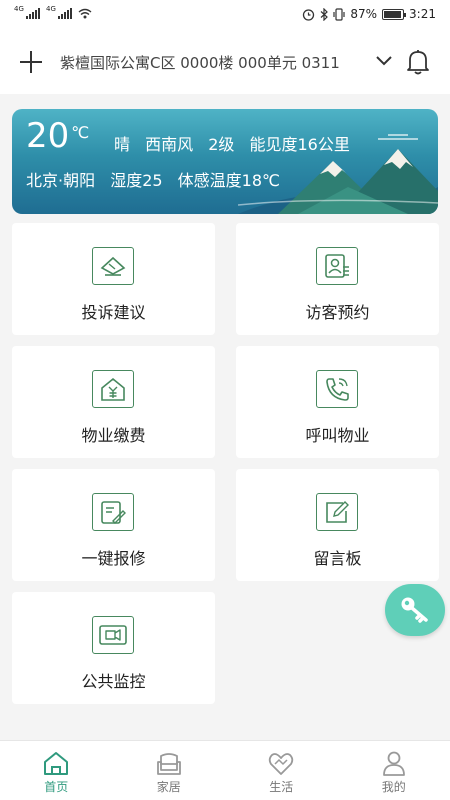 This screenshot has width=450, height=800. What do you see at coordinates (418, 62) in the screenshot?
I see `bell-icon` at bounding box center [418, 62].